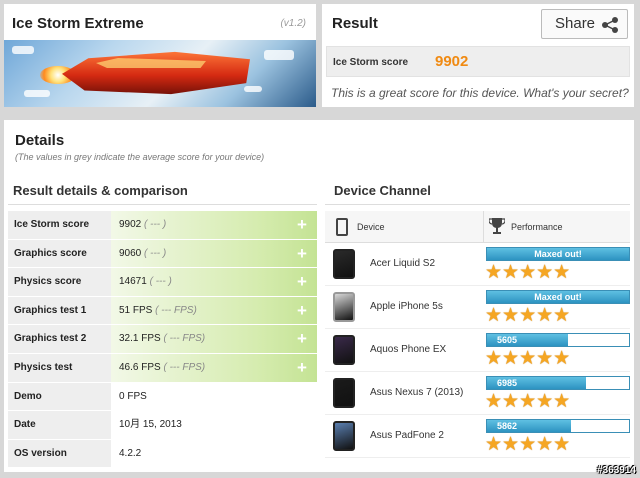  What do you see at coordinates (214, 282) in the screenshot?
I see `row-value: 14671 ( --- )` at bounding box center [214, 282].